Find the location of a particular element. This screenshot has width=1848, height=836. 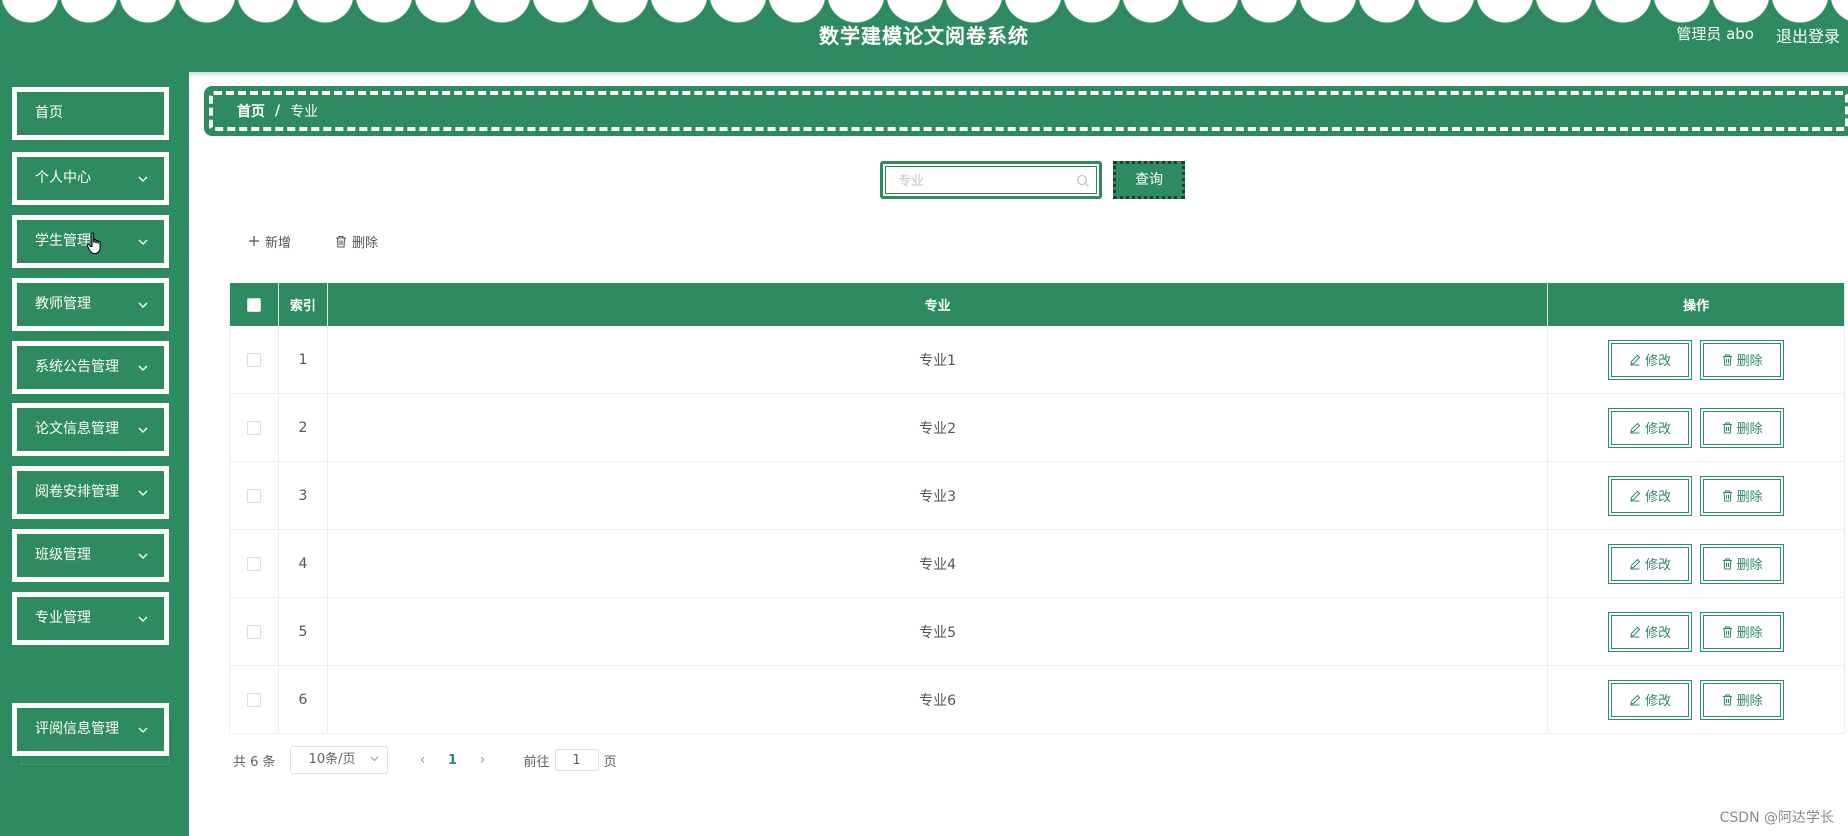

row-major: 专业3 is located at coordinates (938, 495).